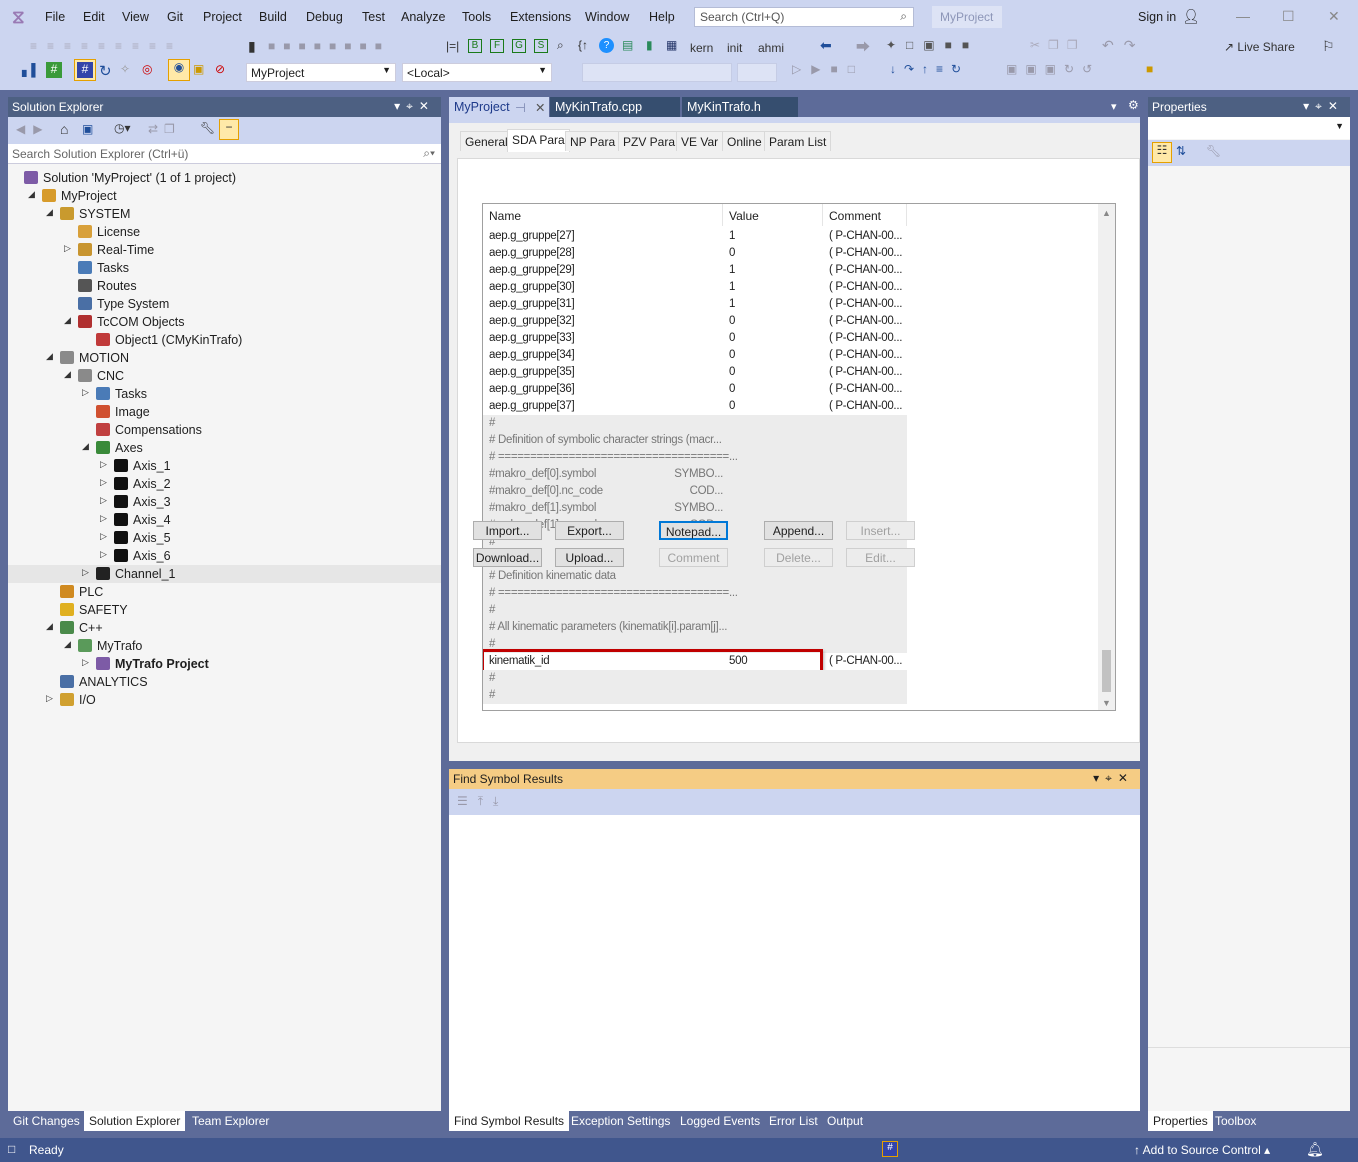 This screenshot has height=1162, width=1358. What do you see at coordinates (224, 250) in the screenshot?
I see `tree-item: ▷ Real-Time` at bounding box center [224, 250].